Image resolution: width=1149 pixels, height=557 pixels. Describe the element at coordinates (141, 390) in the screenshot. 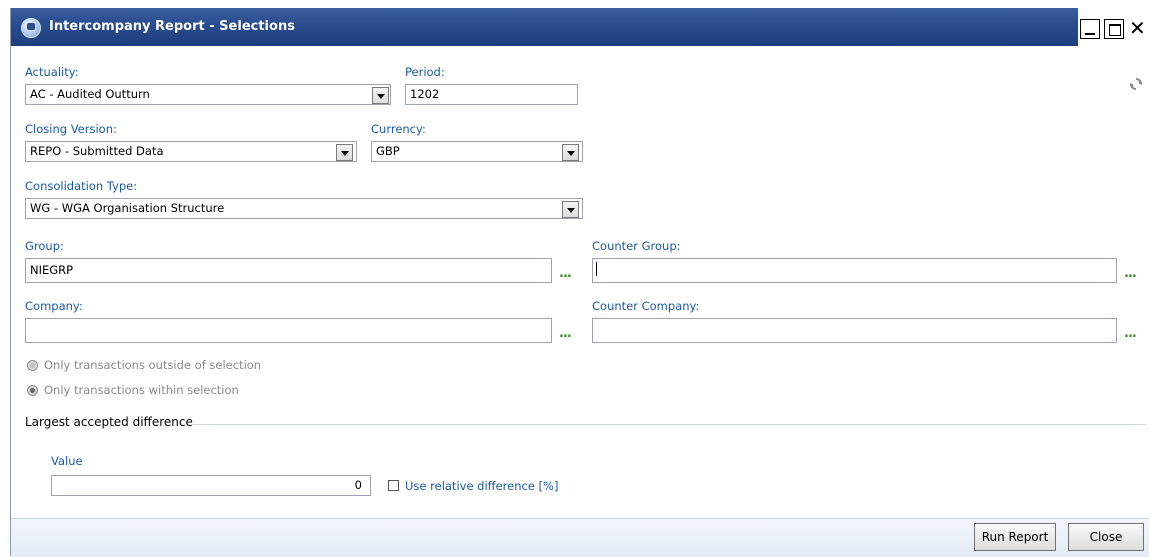

I see `radio-within-label: Only transactions within selection` at that location.